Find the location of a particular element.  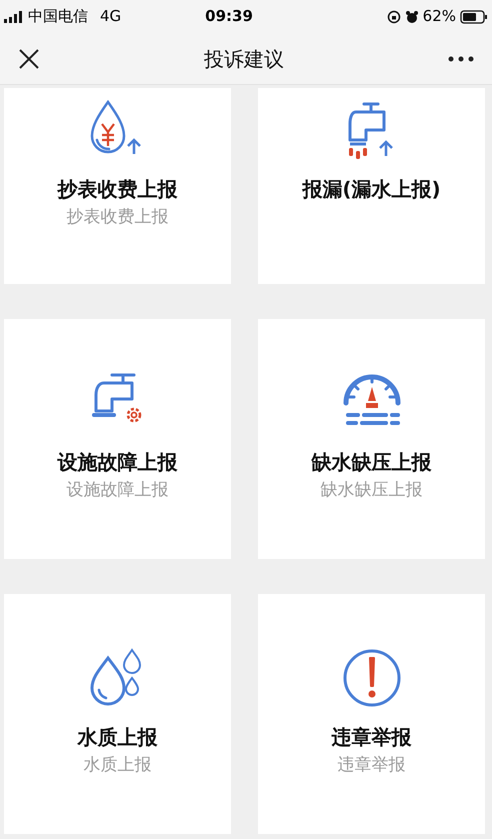

report-card: 报漏(漏水上报) is located at coordinates (371, 186).